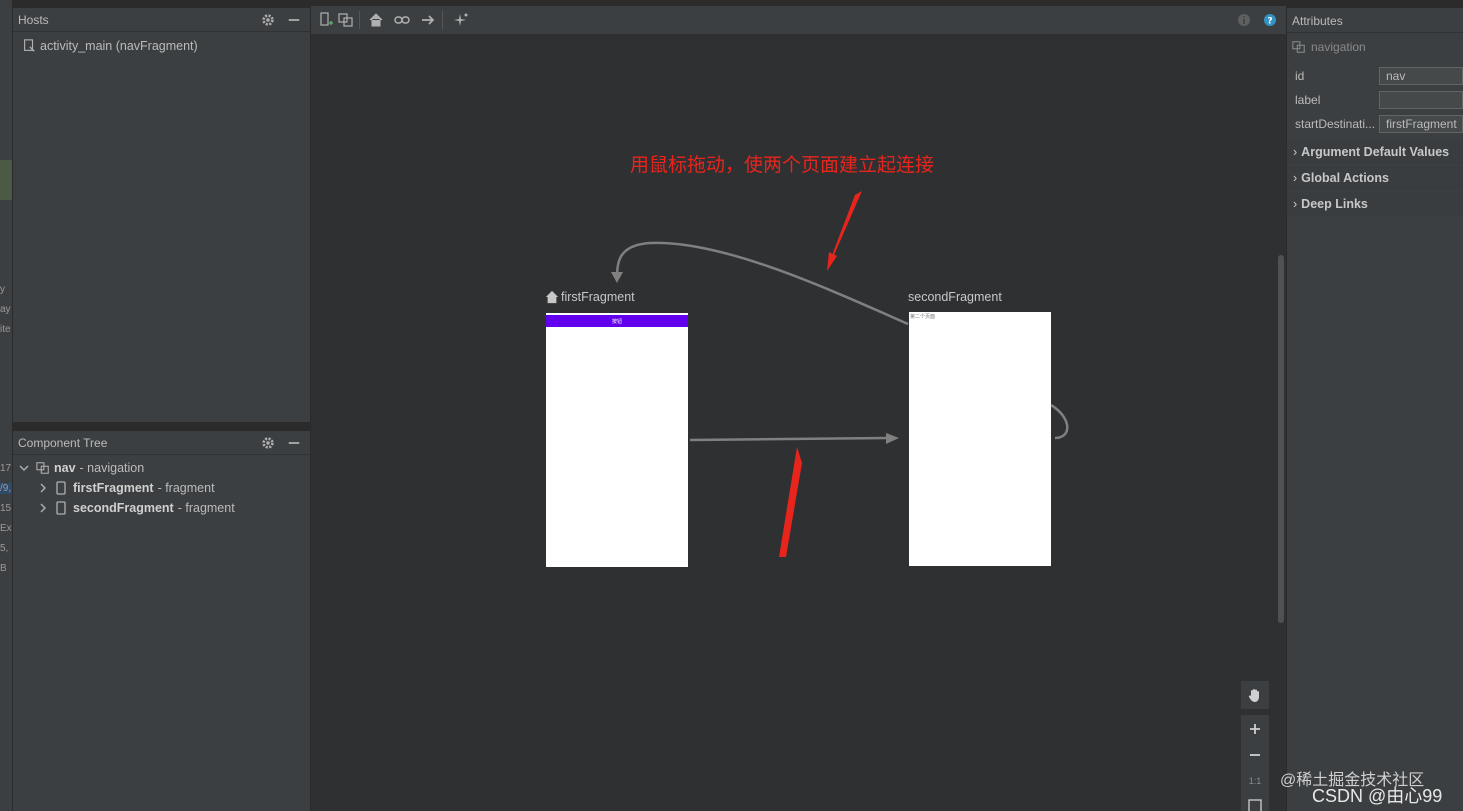  I want to click on section-global-actions: › Global Actions, so click(1375, 178).